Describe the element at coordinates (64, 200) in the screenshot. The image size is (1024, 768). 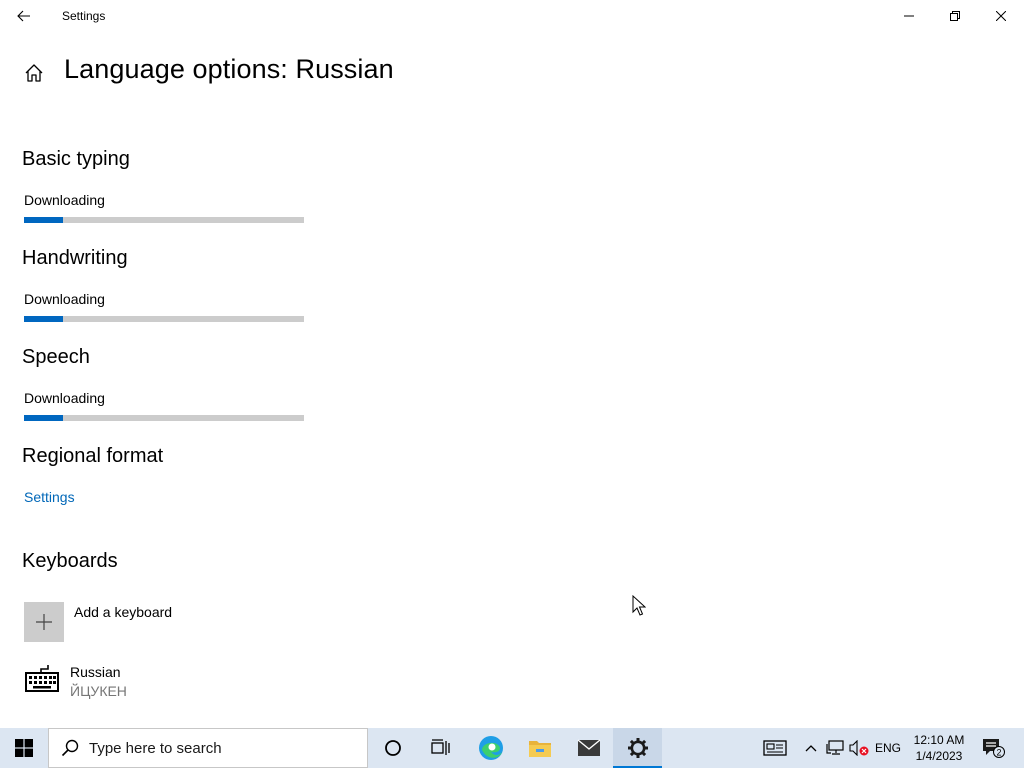
I see `basic-typing-status: Downloading` at that location.